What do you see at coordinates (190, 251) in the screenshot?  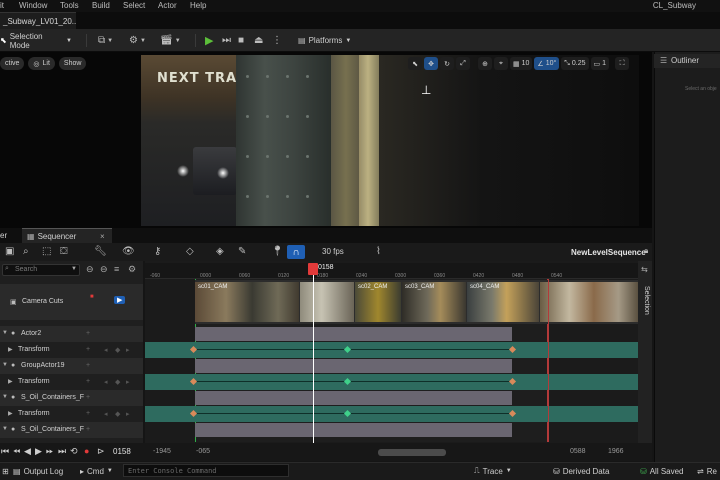 I see `key-diamond-icon: ◇` at bounding box center [190, 251].